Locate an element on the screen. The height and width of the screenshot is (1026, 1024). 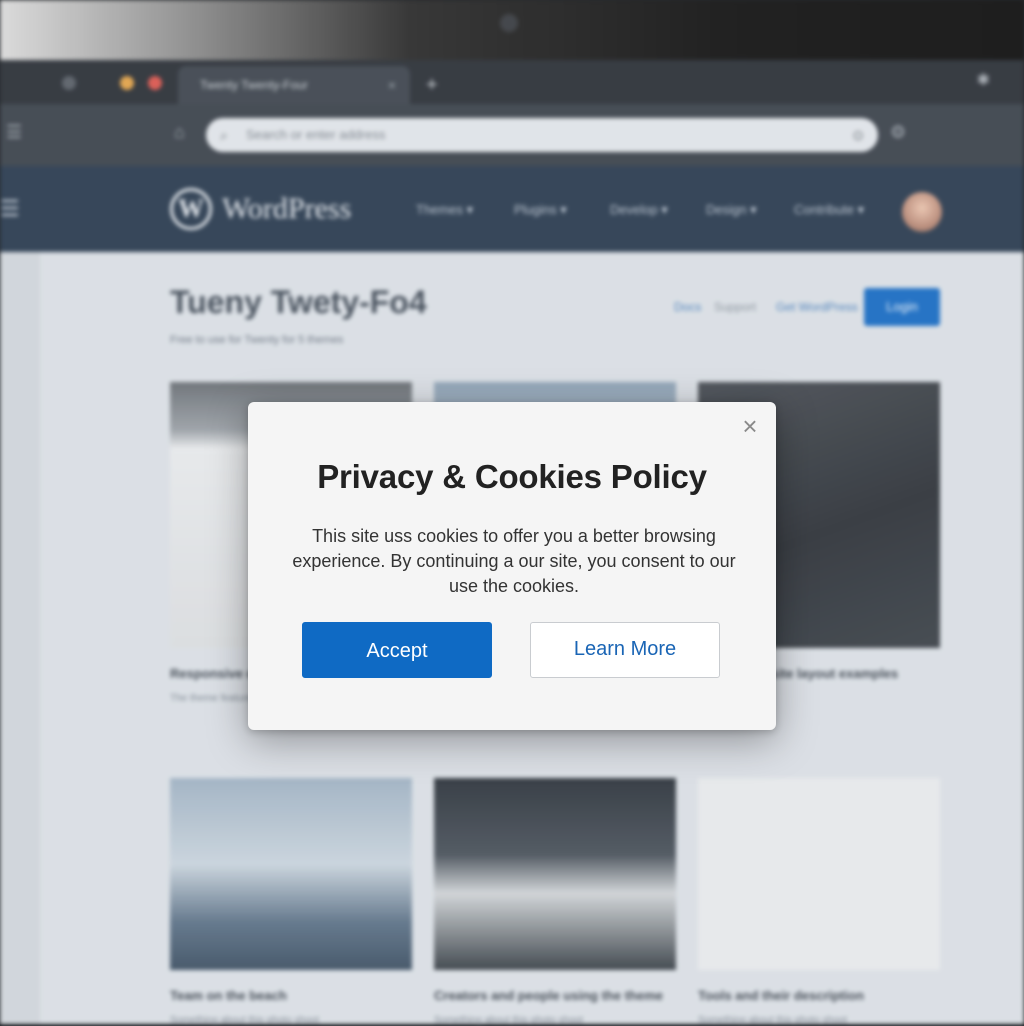
learn-more-button: Learn More is located at coordinates (625, 650).